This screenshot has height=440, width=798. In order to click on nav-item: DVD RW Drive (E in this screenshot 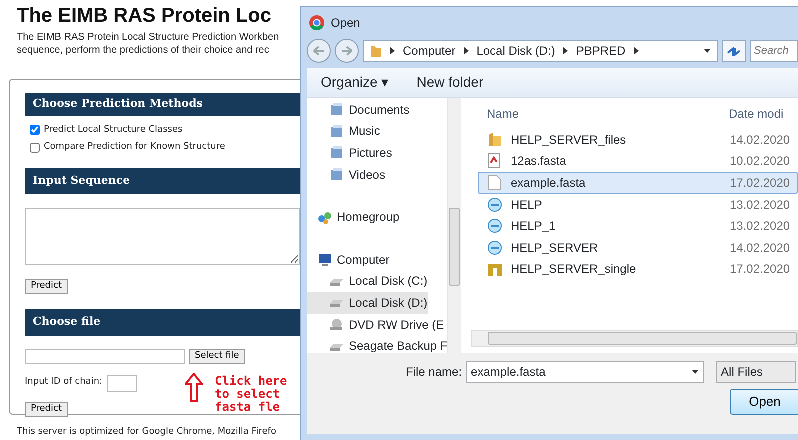, I will do `click(375, 325)`.